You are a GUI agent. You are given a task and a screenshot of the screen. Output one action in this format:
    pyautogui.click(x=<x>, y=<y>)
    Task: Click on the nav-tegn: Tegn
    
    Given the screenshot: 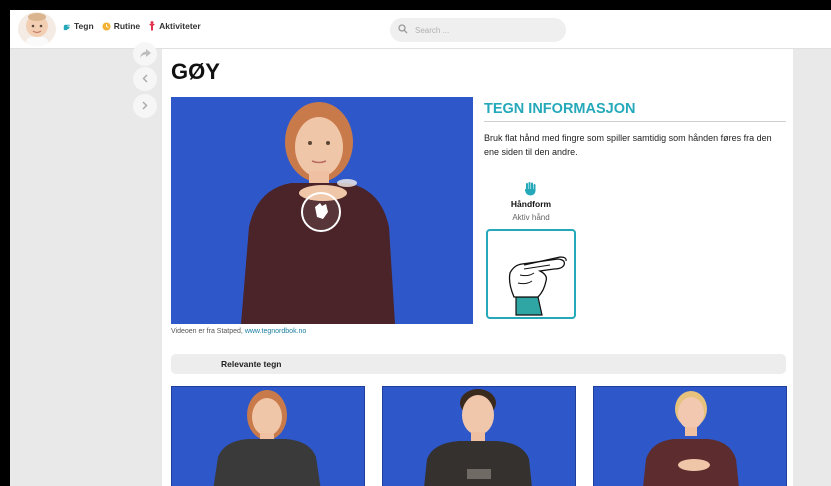 What is the action you would take?
    pyautogui.click(x=78, y=26)
    